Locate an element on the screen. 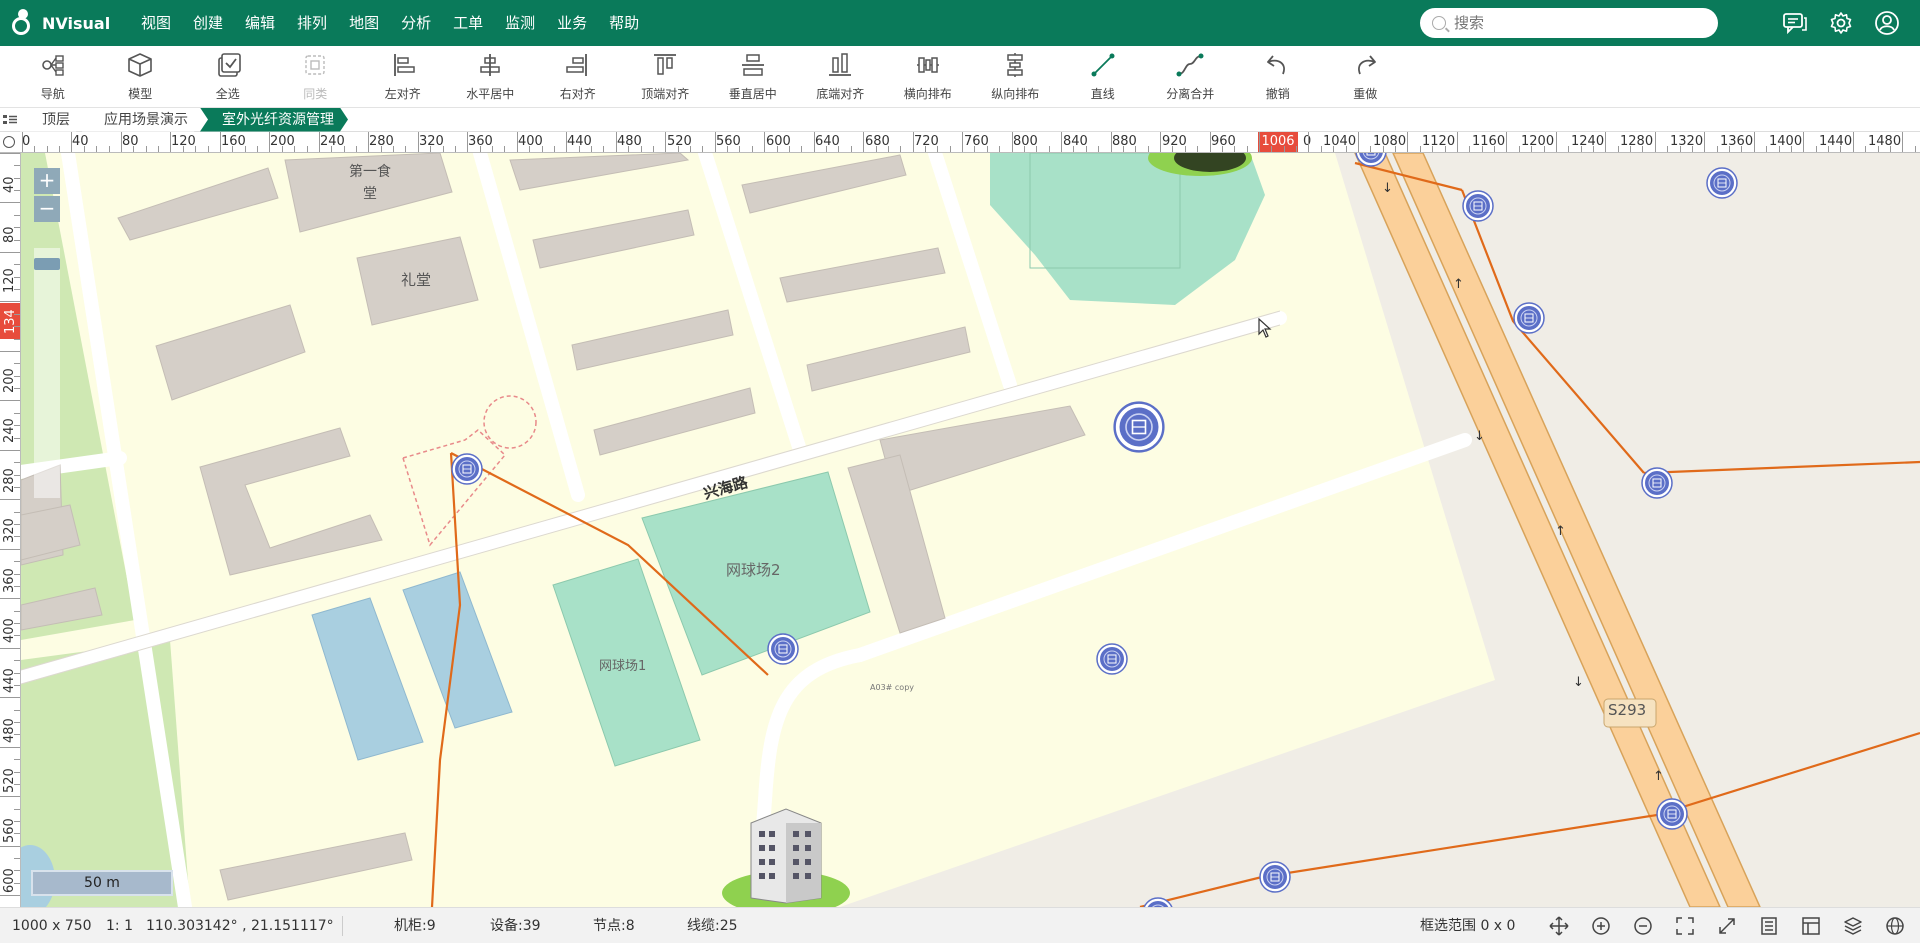  align-bottom-button: 底端对齐 is located at coordinates (841, 77).